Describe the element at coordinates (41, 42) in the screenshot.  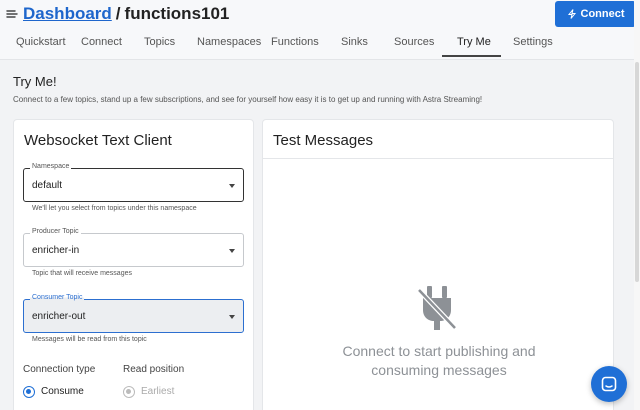
I see `tab-quickstart: Quickstart` at that location.